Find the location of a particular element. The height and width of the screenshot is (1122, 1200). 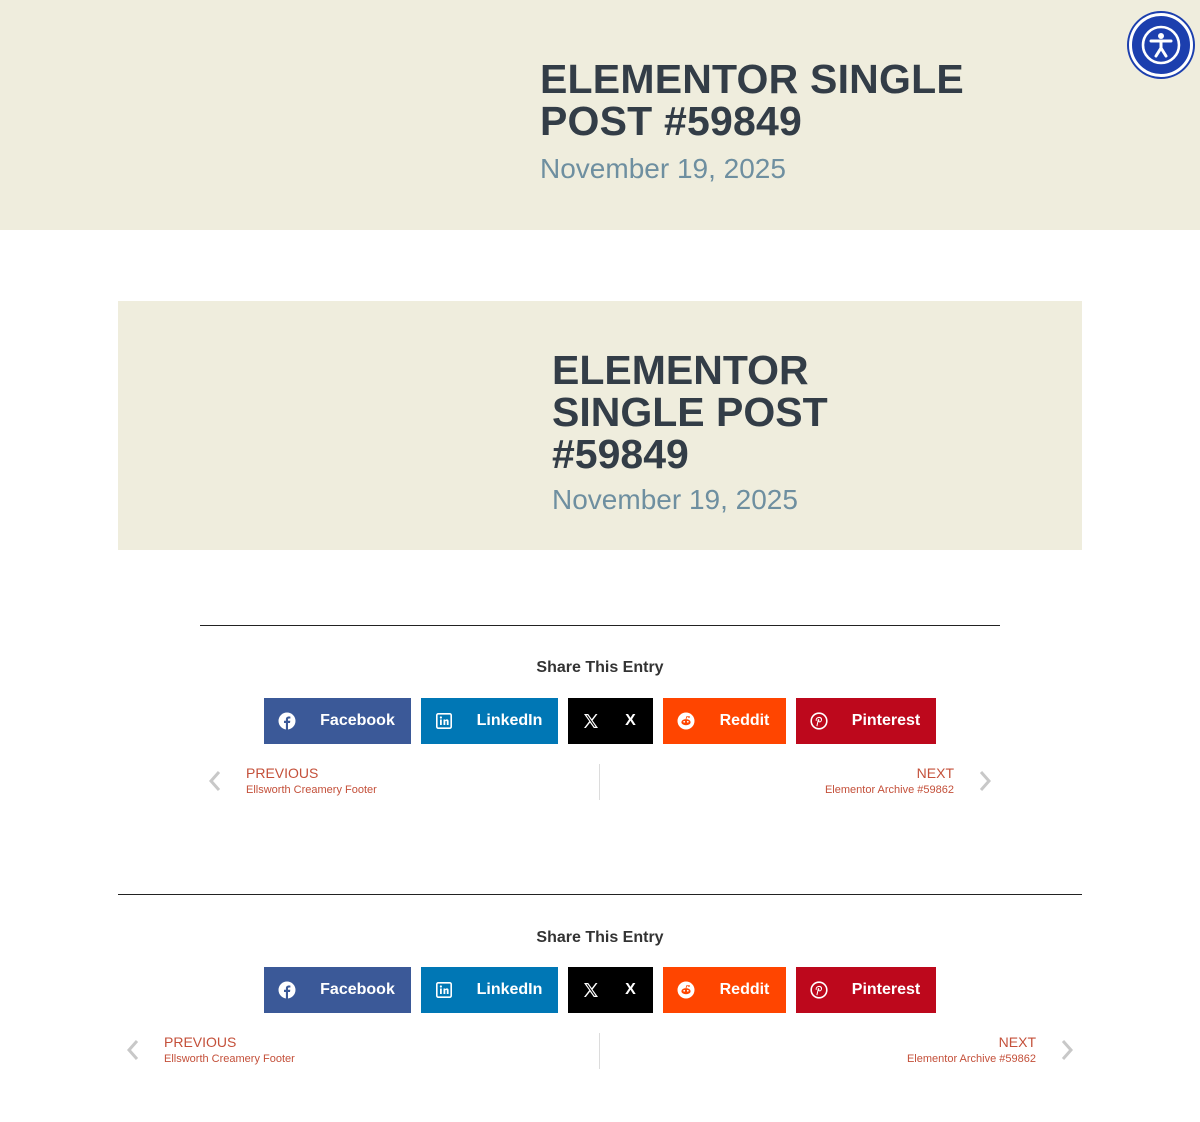

accessibility-button is located at coordinates (1161, 45).